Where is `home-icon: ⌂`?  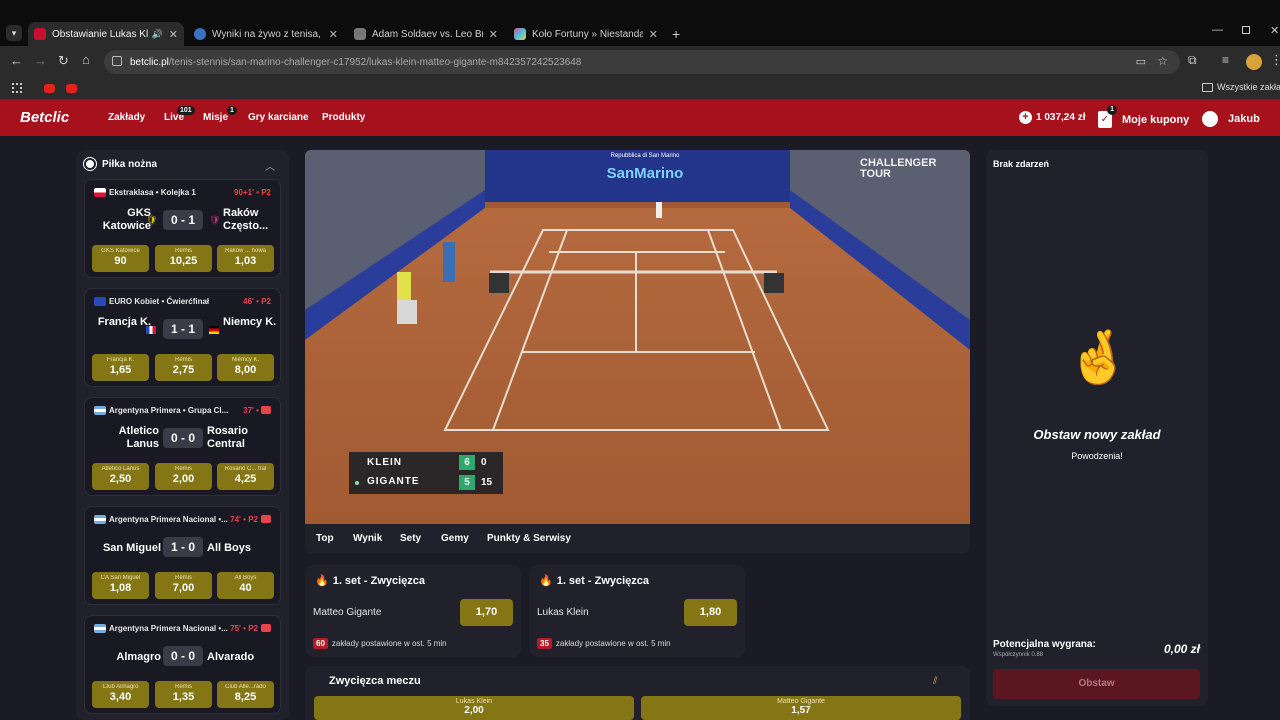
home-icon: ⌂ is located at coordinates (86, 59).